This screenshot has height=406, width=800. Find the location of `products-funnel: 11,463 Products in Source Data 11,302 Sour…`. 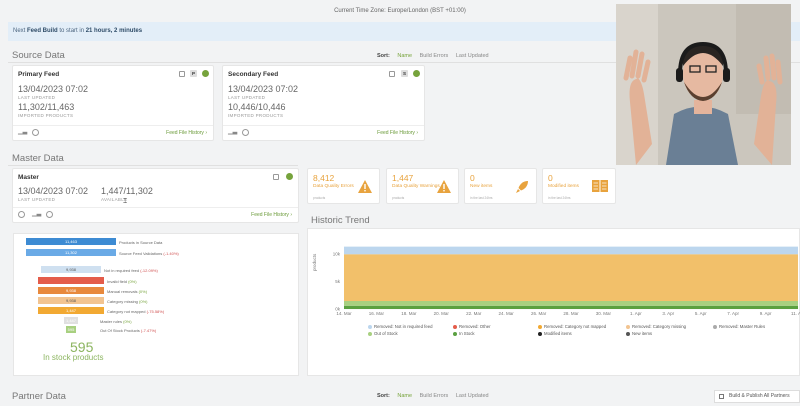

products-funnel: 11,463 Products in Source Data 11,302 Sour… is located at coordinates (156, 304).